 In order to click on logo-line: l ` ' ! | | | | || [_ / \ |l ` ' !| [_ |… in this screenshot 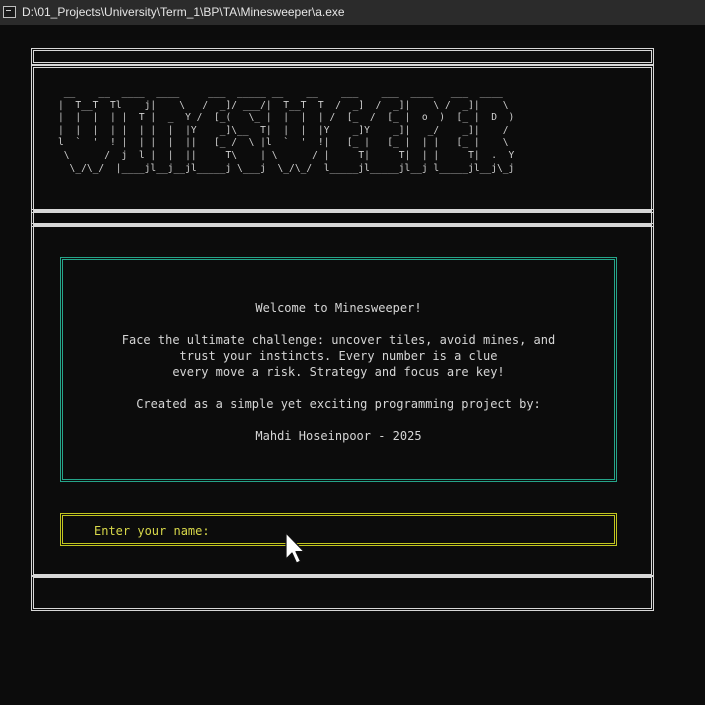, I will do `click(283, 143)`.